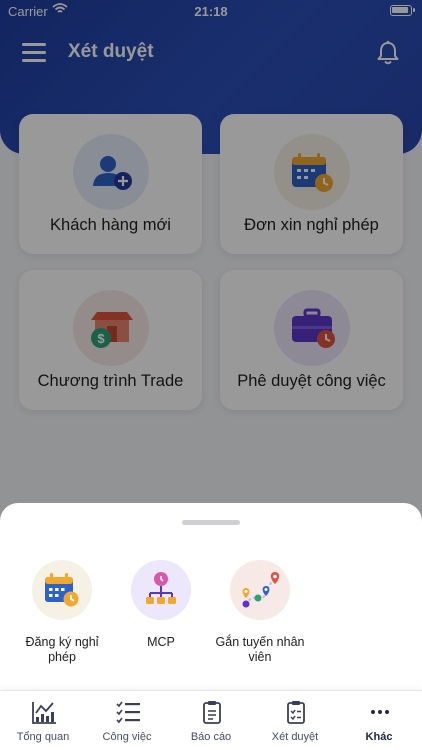  Describe the element at coordinates (260, 649) in the screenshot. I see `sheet-item-label: Gắn tuyến nhân viên` at that location.